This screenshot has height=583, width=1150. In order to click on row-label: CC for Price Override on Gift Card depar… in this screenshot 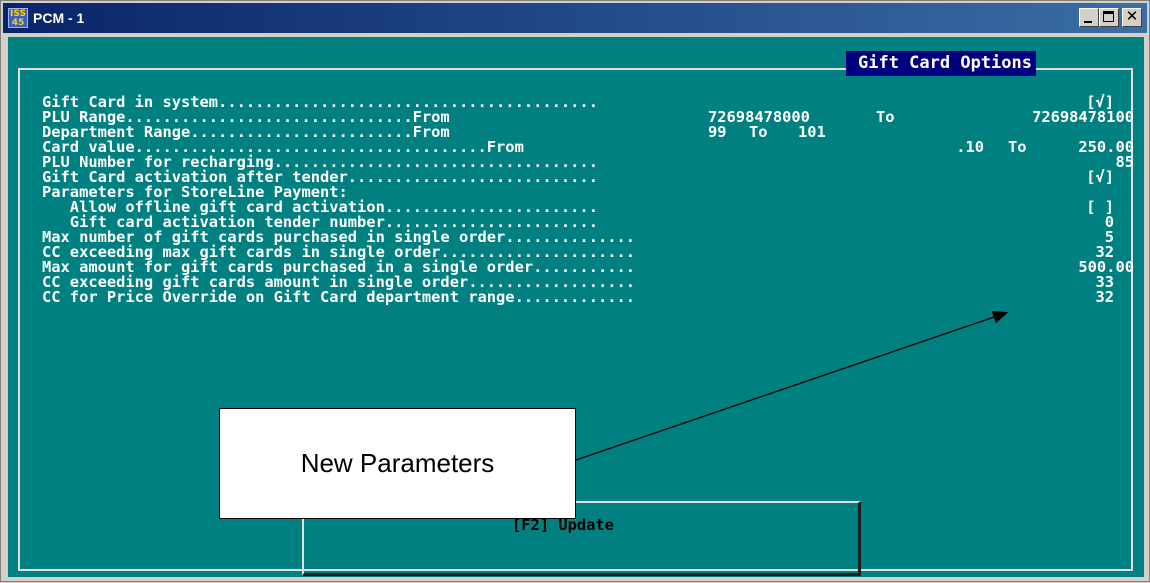, I will do `click(339, 297)`.